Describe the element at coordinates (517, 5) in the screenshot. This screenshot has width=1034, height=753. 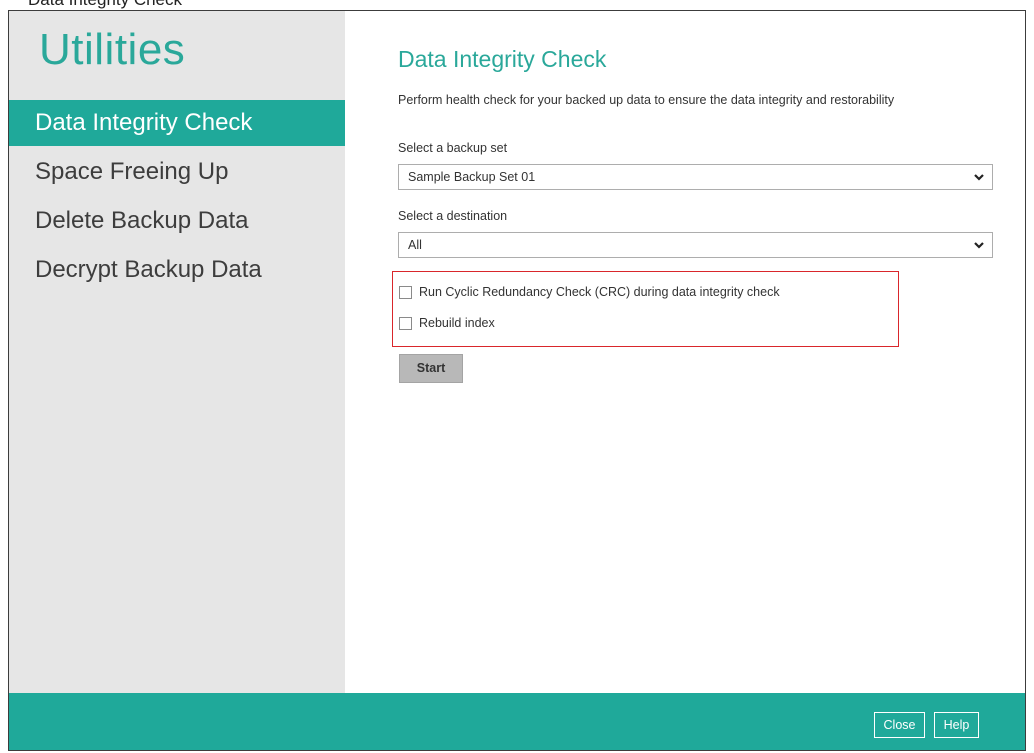
I see `caption-fragment: Data Integrity Check` at that location.